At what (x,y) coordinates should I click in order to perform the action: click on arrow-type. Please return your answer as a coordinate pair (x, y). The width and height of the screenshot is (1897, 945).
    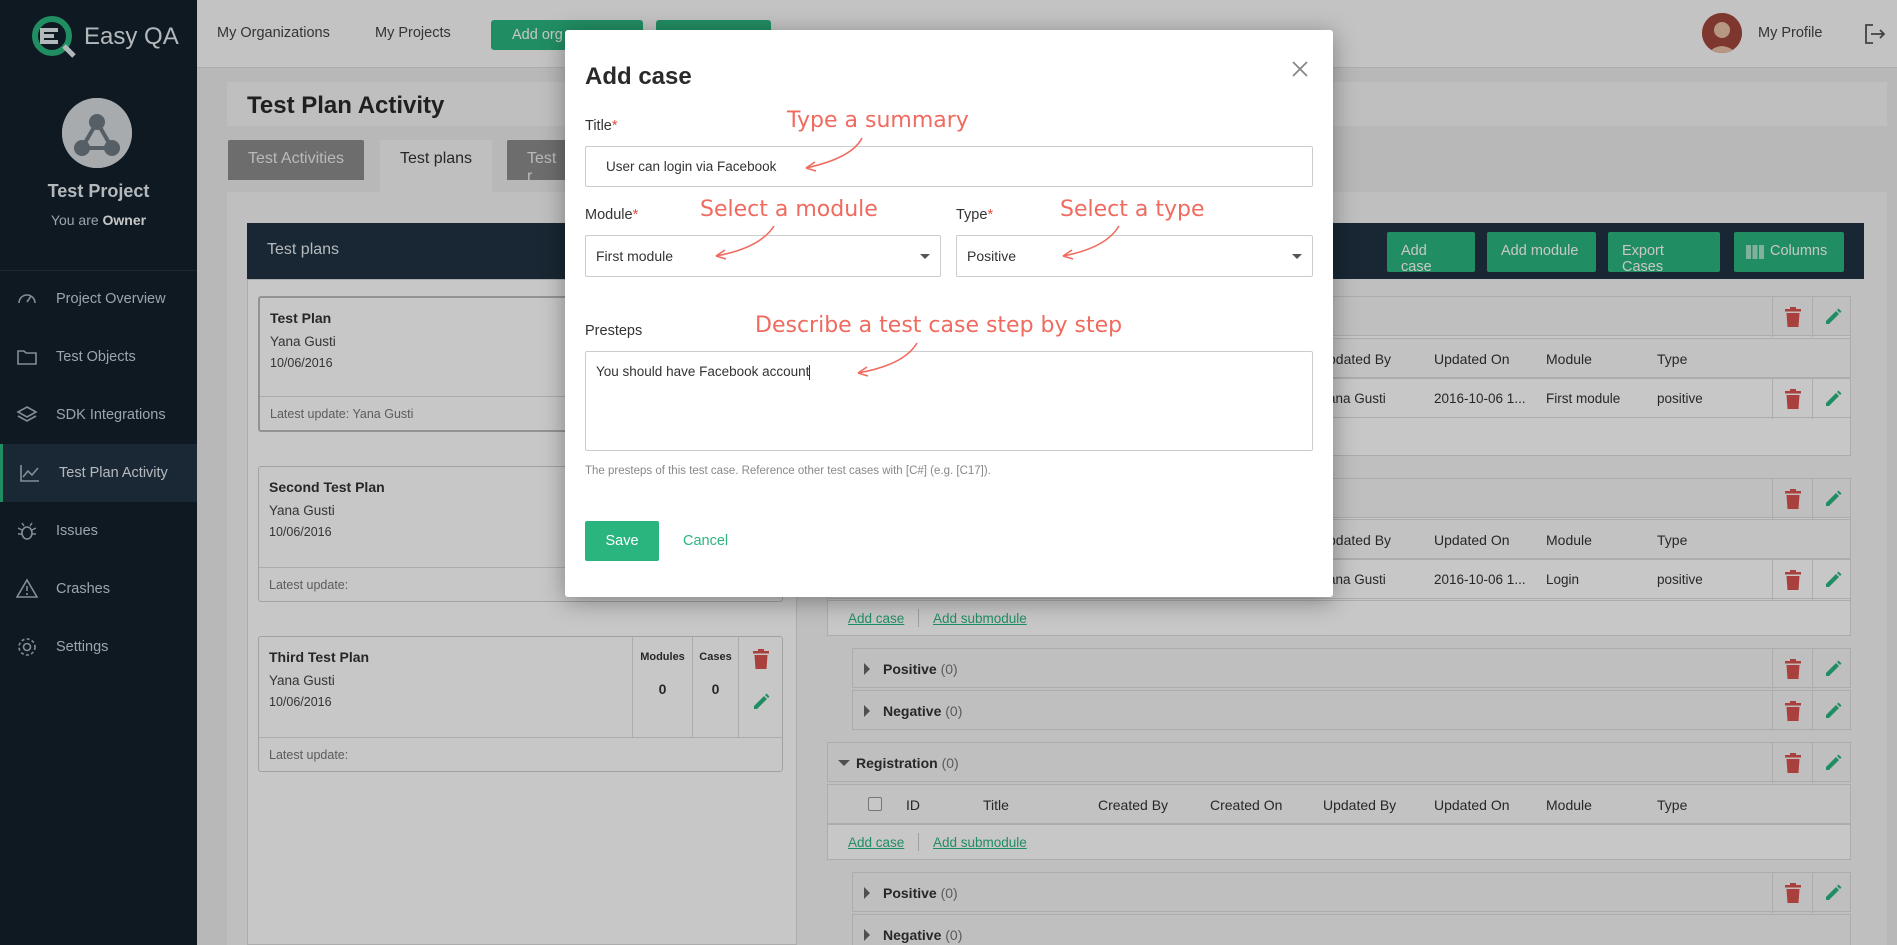
    Looking at the image, I should click on (1091, 241).